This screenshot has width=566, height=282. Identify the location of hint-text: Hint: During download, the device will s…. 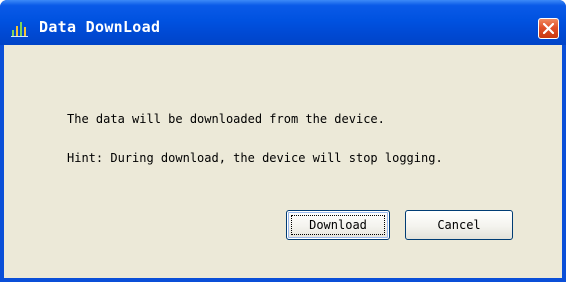
(255, 158).